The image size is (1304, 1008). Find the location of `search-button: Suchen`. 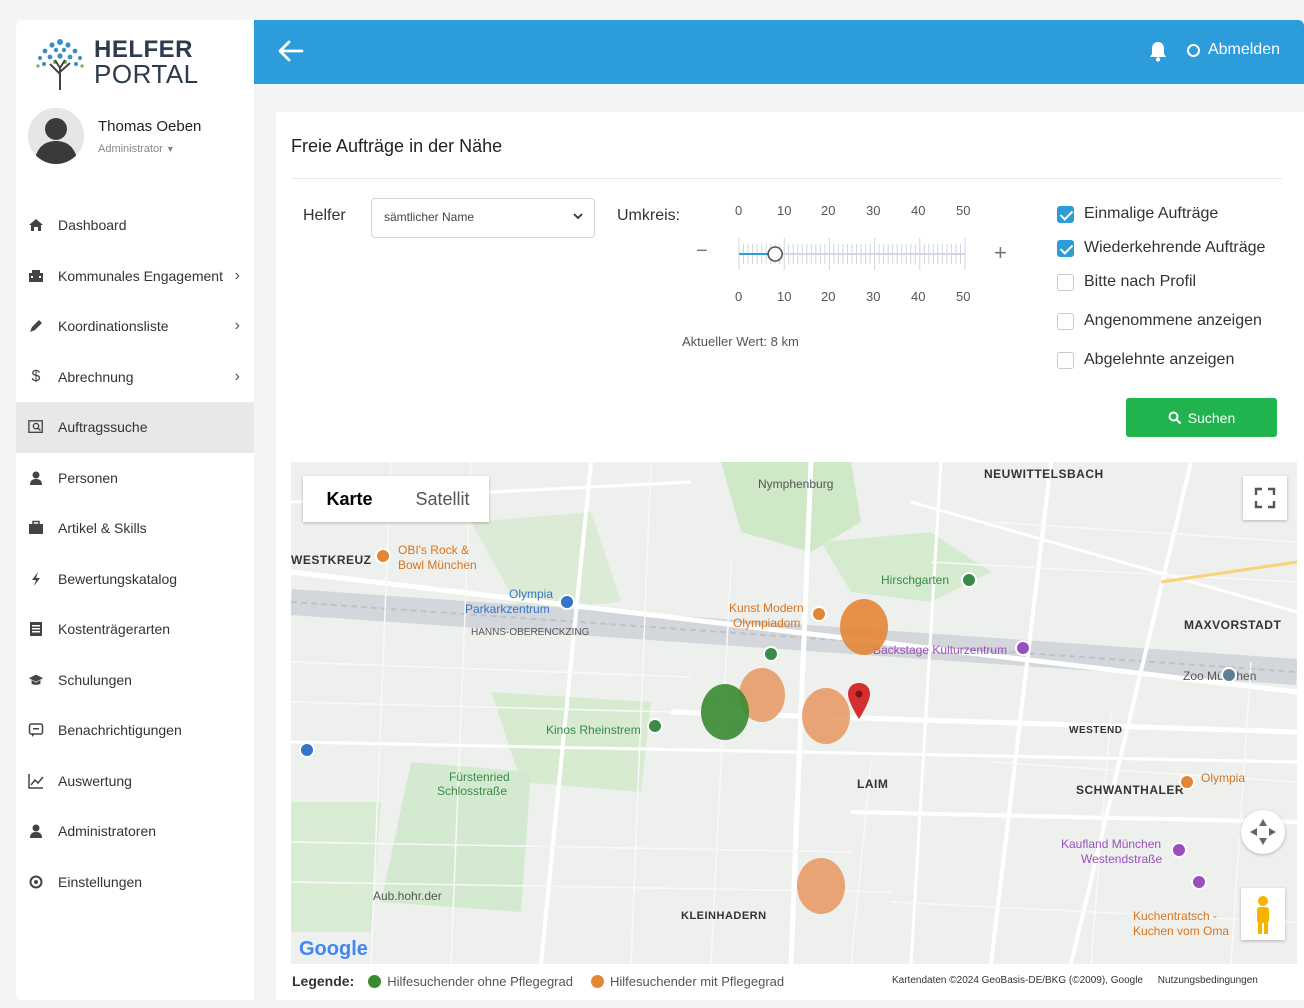

search-button: Suchen is located at coordinates (1201, 417).